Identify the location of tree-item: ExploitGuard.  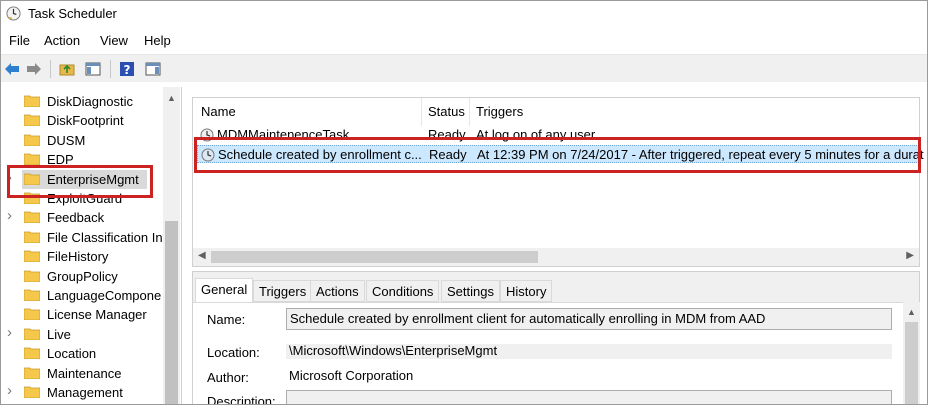
(82, 198).